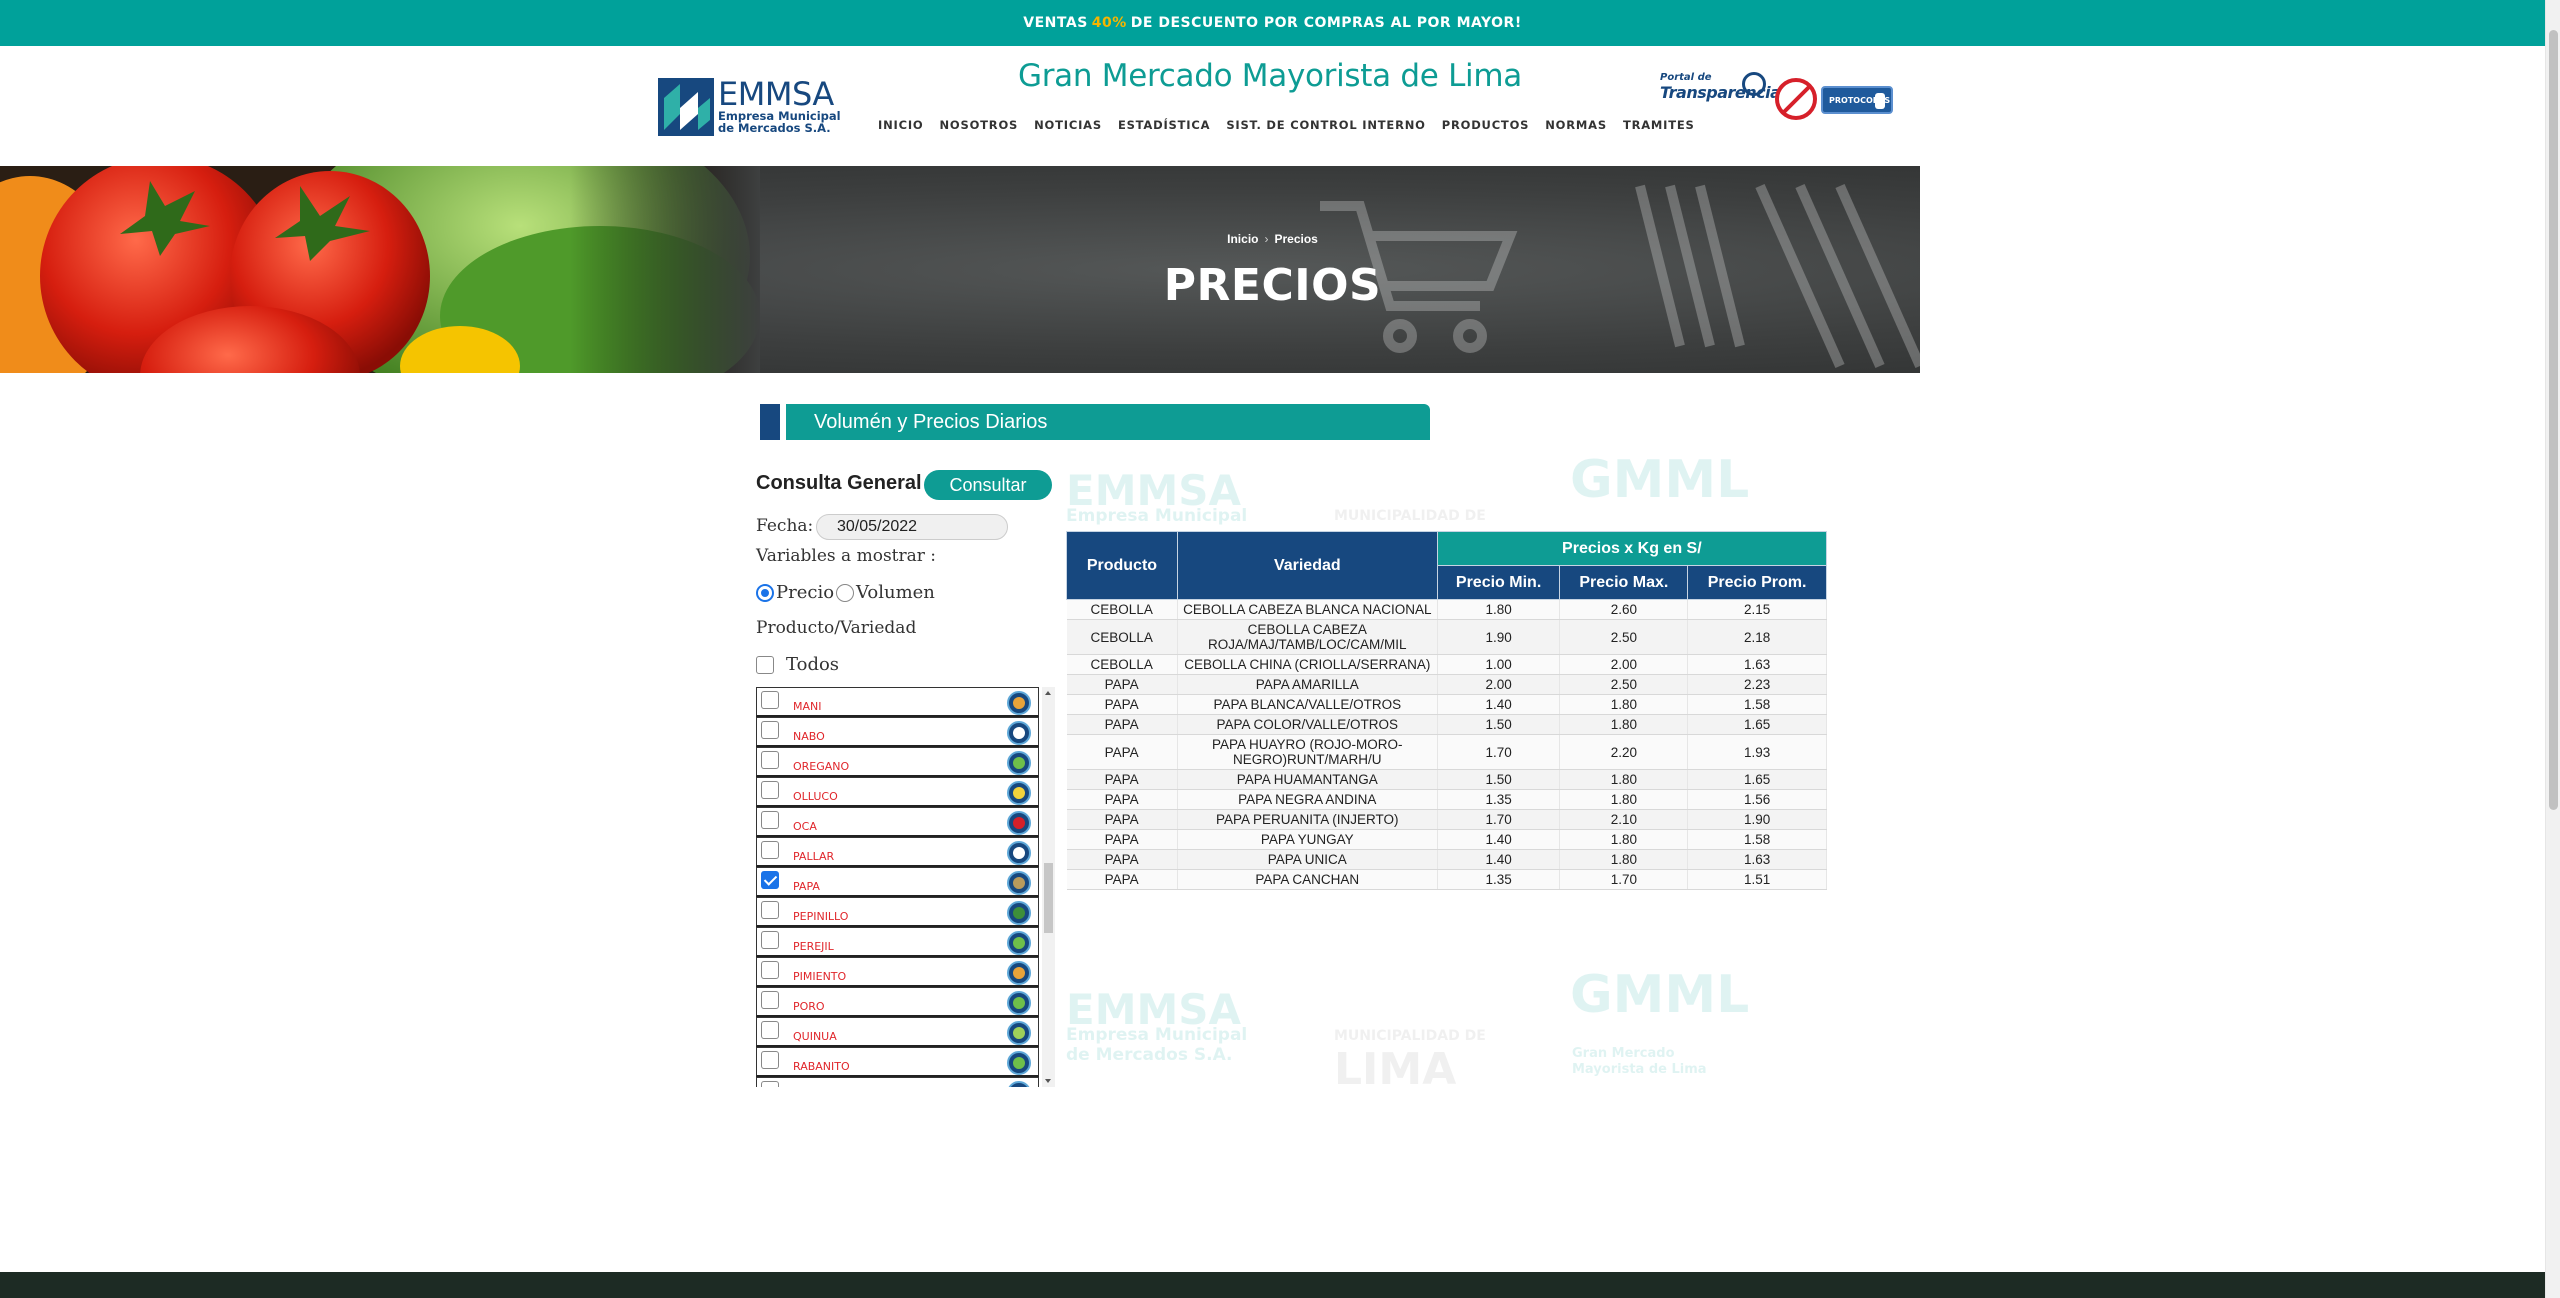 The width and height of the screenshot is (2560, 1298). Describe the element at coordinates (1068, 125) in the screenshot. I see `nav-noticias: NOTICIAS` at that location.